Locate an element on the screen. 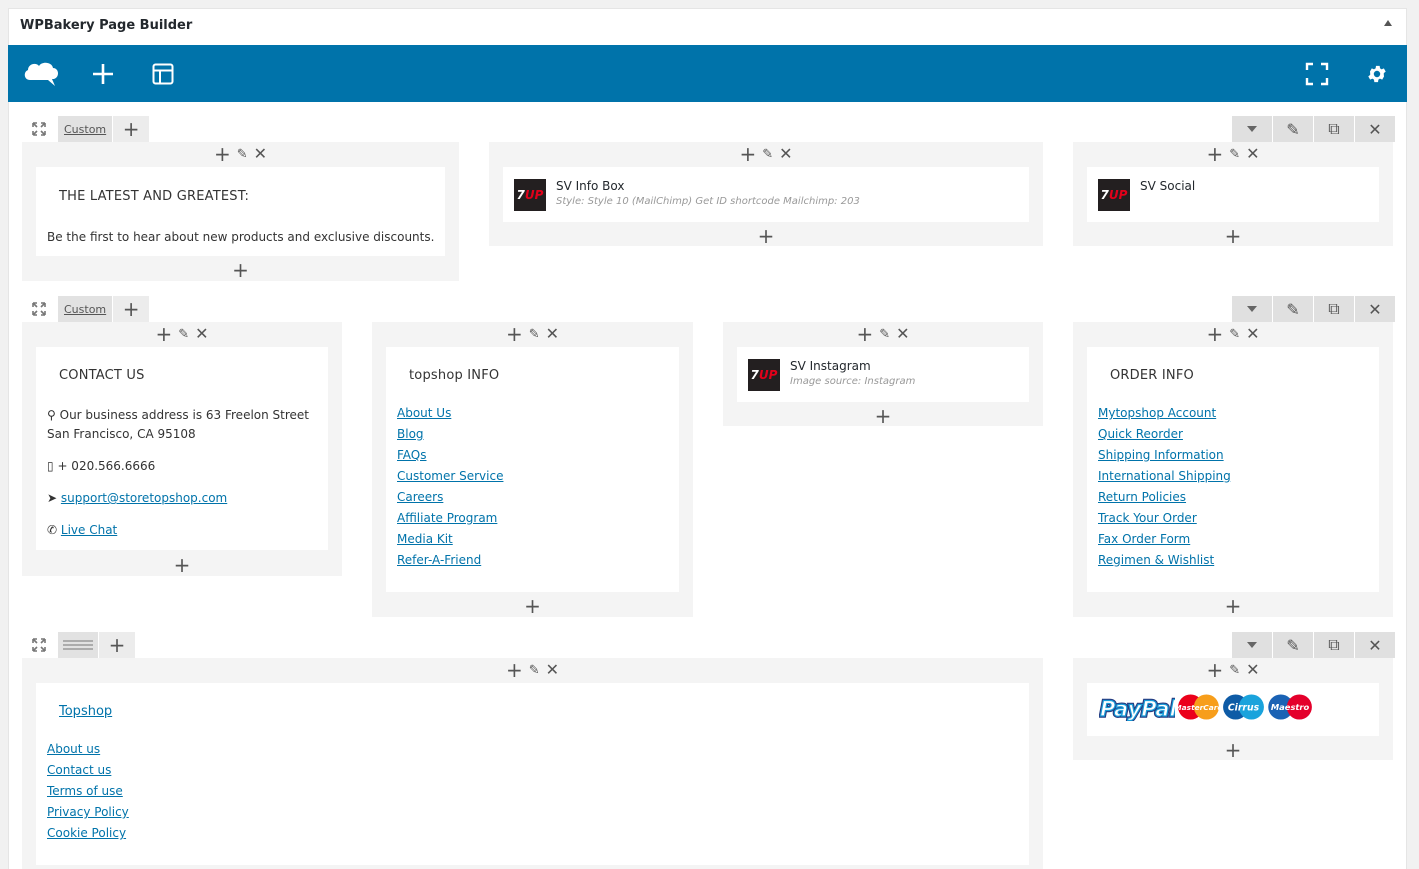  footer-link: About us is located at coordinates (73, 749).